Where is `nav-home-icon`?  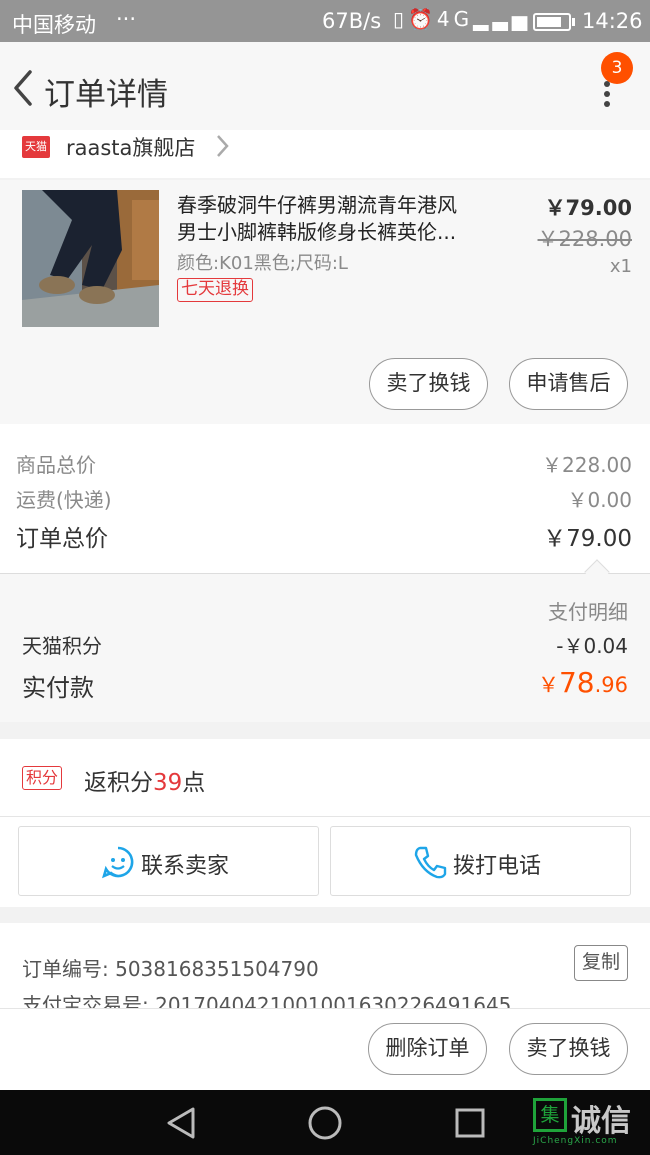 nav-home-icon is located at coordinates (325, 1123).